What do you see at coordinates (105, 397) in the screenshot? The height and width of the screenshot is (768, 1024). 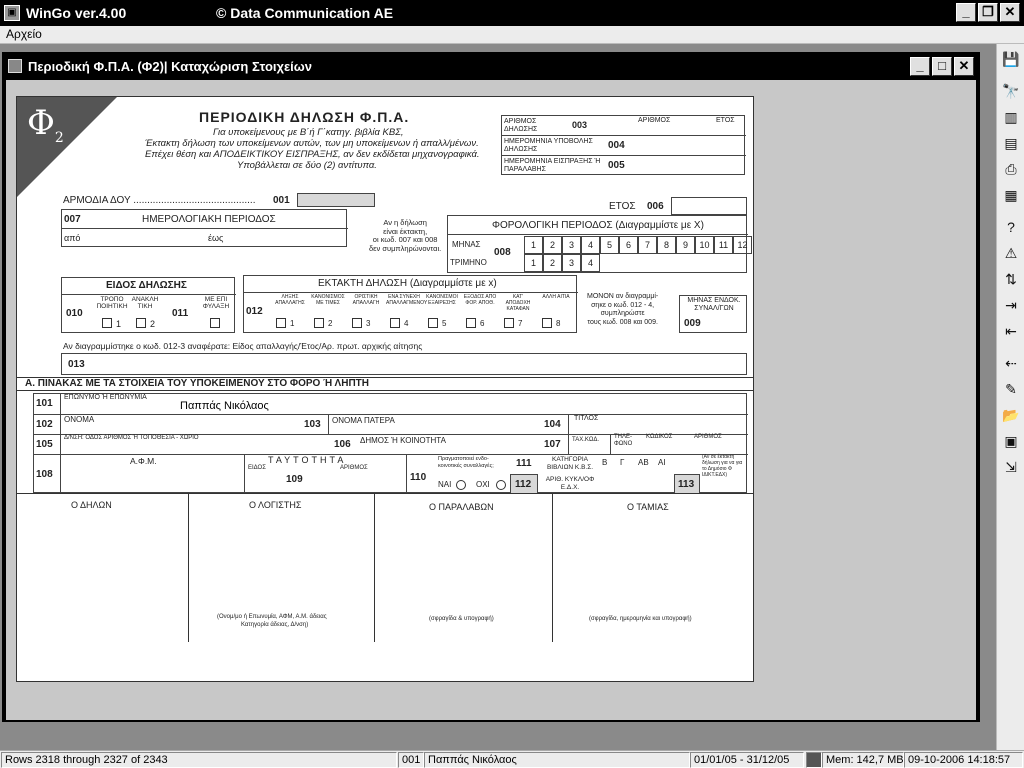 I see `surname-label: ΕΠΩΝΥΜΟ Ή ΕΠΩΝΥΜΙΑ` at bounding box center [105, 397].